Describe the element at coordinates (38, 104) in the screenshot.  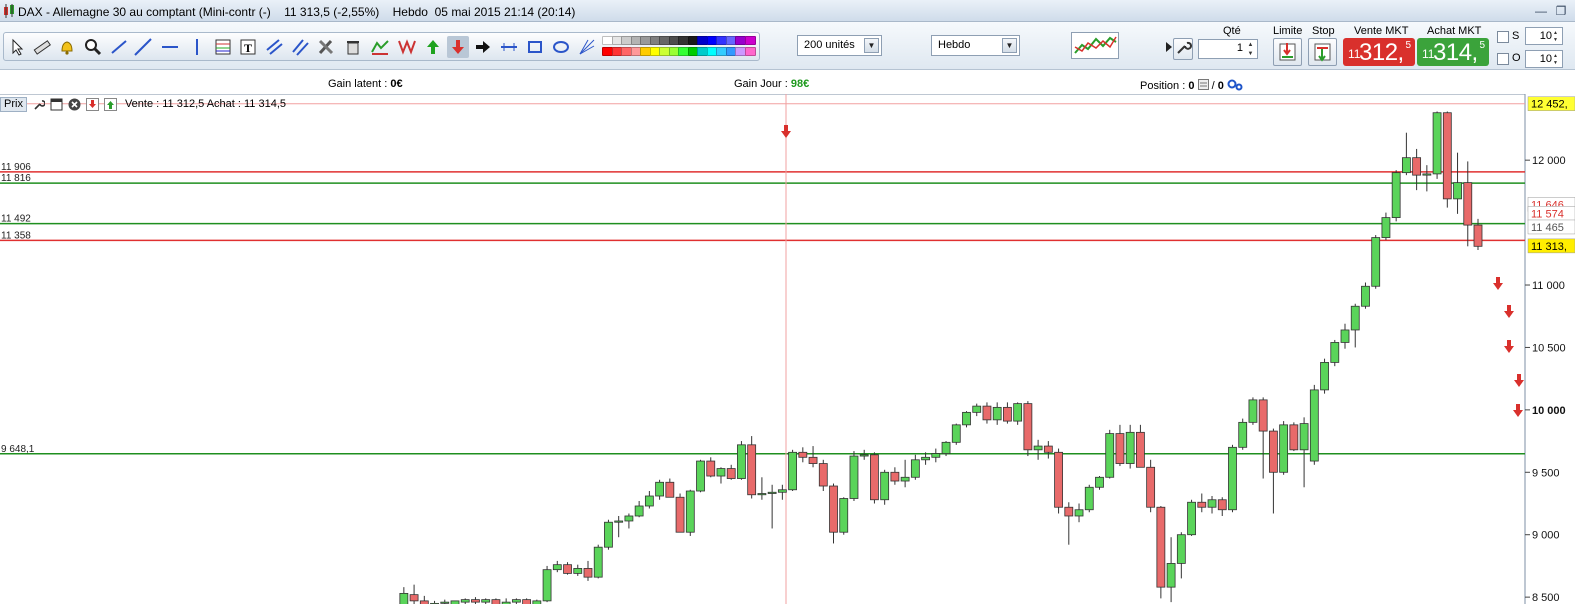
I see `wrench-icon` at that location.